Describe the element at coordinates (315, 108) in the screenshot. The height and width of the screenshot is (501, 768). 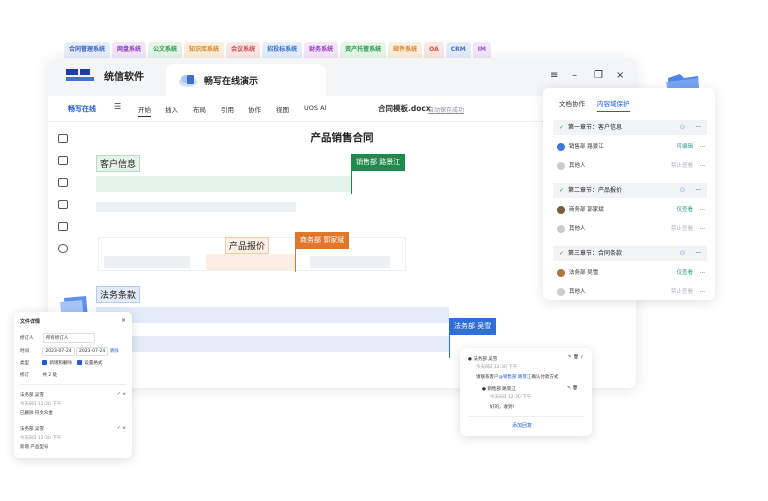
I see `menu-uos-ai: UOS AI` at that location.